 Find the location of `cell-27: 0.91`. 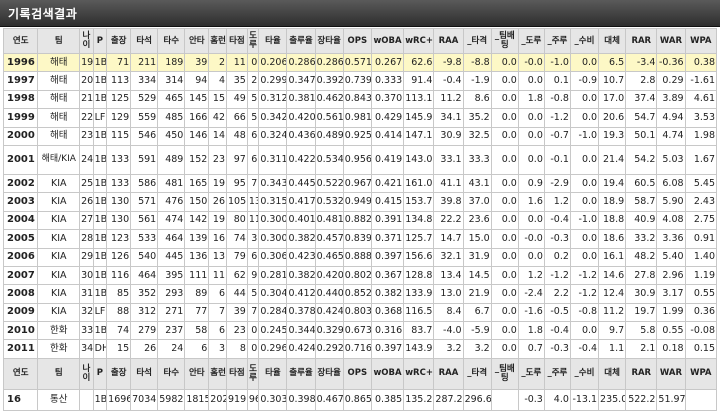

cell-27: 0.91 is located at coordinates (701, 239).